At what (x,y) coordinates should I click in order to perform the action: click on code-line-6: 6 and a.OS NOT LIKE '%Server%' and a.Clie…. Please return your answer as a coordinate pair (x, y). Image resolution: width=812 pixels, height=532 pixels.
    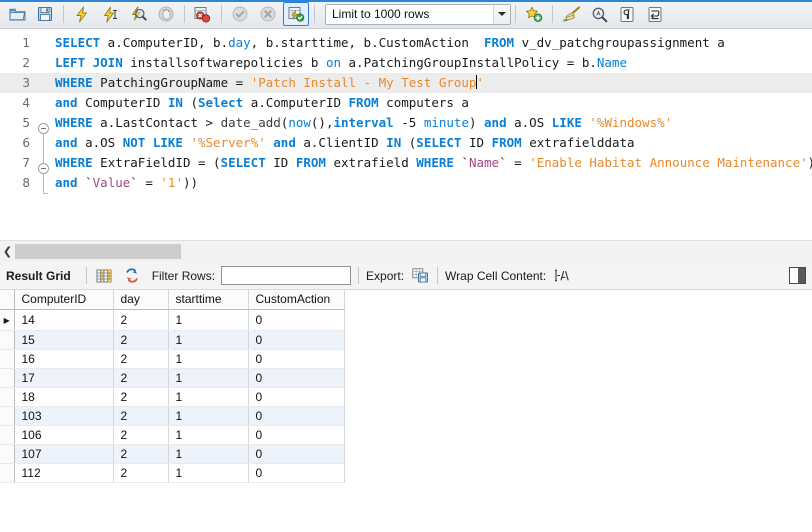
    Looking at the image, I should click on (406, 143).